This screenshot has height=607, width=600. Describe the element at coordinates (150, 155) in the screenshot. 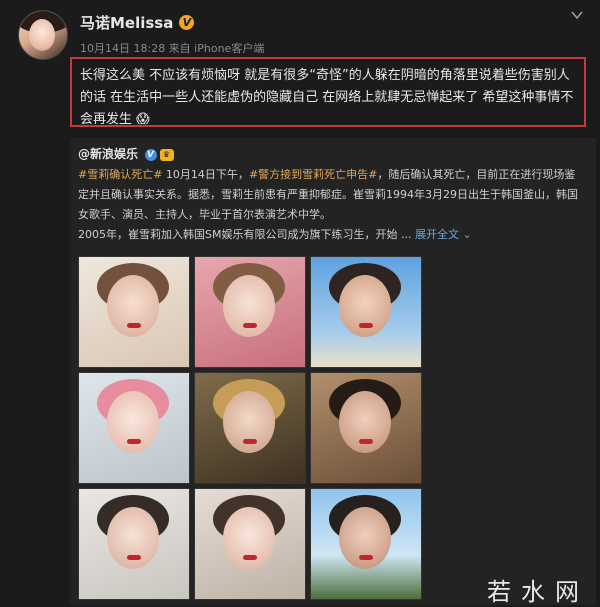

I see `verified-blue-icon: V` at that location.